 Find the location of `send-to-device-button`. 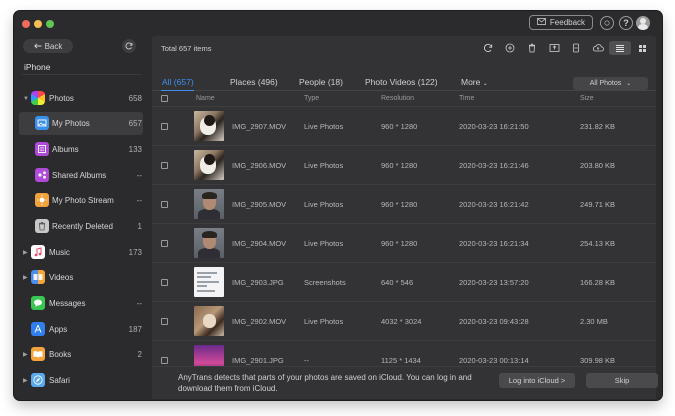

send-to-device-button is located at coordinates (576, 48).